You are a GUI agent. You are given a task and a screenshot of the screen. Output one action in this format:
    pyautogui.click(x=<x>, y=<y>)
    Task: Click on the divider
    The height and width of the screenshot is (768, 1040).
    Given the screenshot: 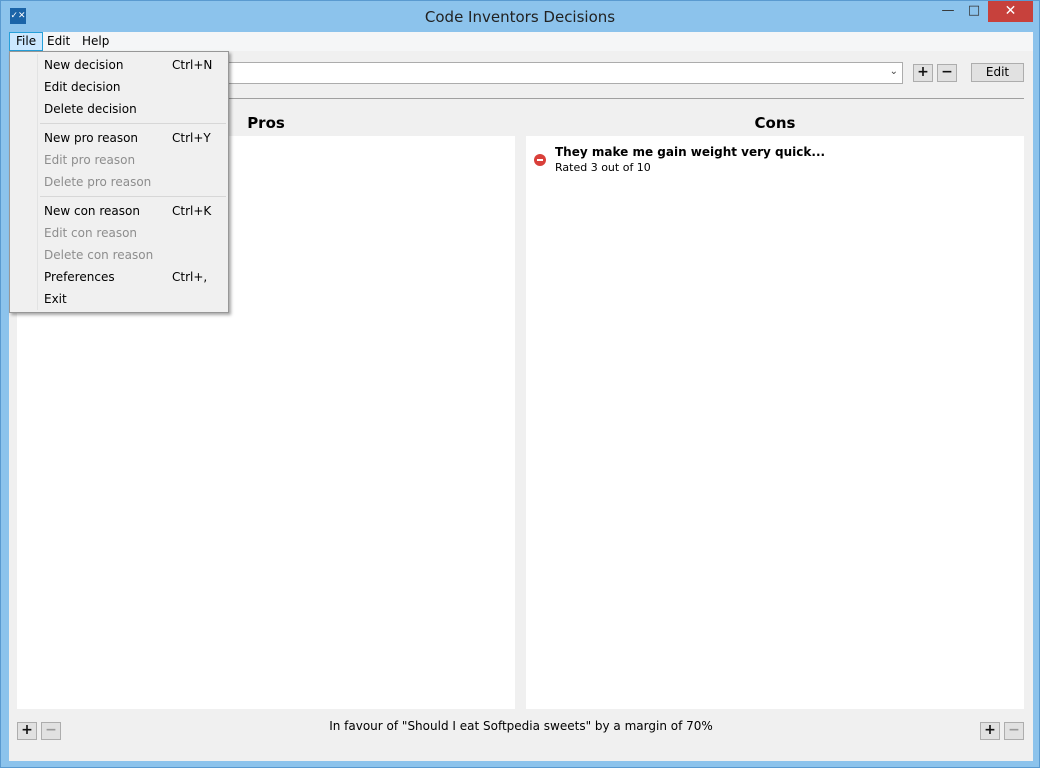 What is the action you would take?
    pyautogui.click(x=621, y=98)
    